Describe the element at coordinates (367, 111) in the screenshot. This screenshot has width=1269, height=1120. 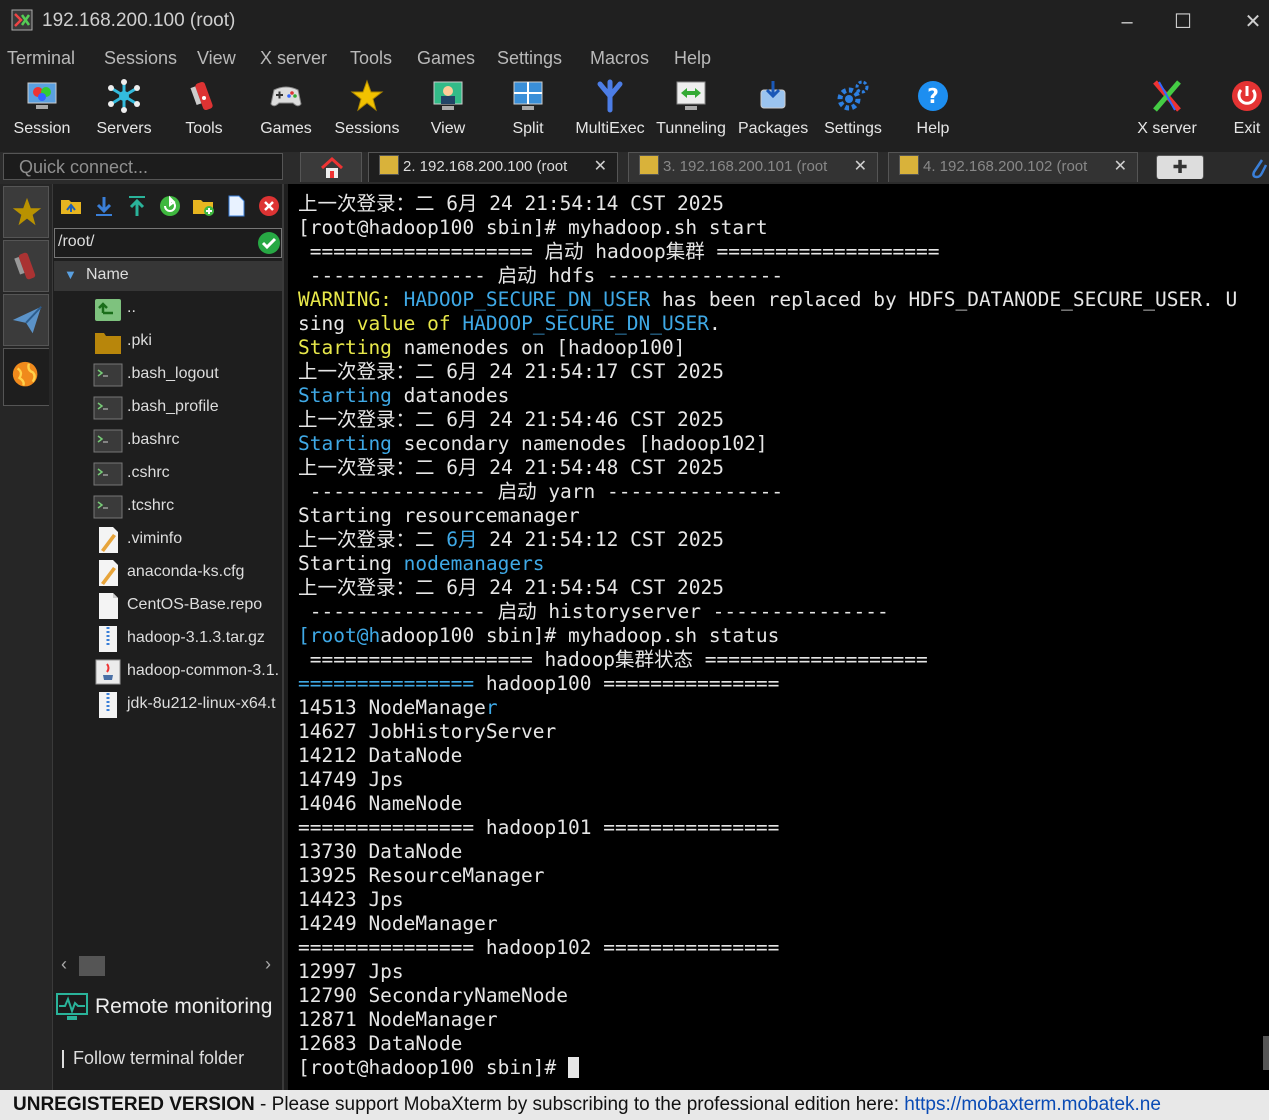
I see `sessions-button: Sessions` at that location.